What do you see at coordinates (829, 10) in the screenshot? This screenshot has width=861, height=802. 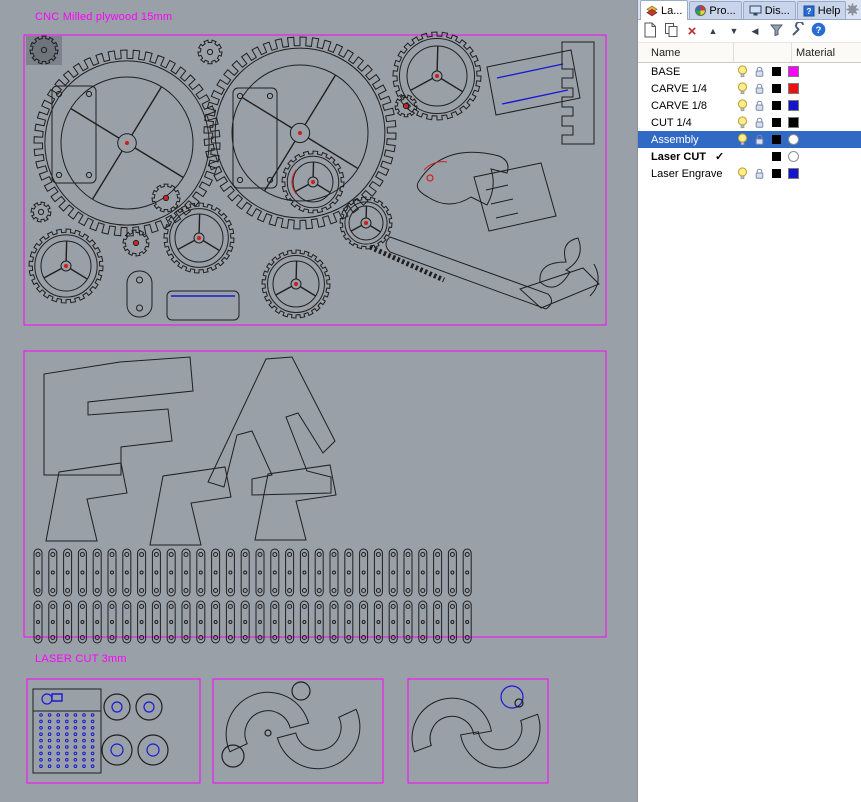 I see `tab-label: Help` at bounding box center [829, 10].